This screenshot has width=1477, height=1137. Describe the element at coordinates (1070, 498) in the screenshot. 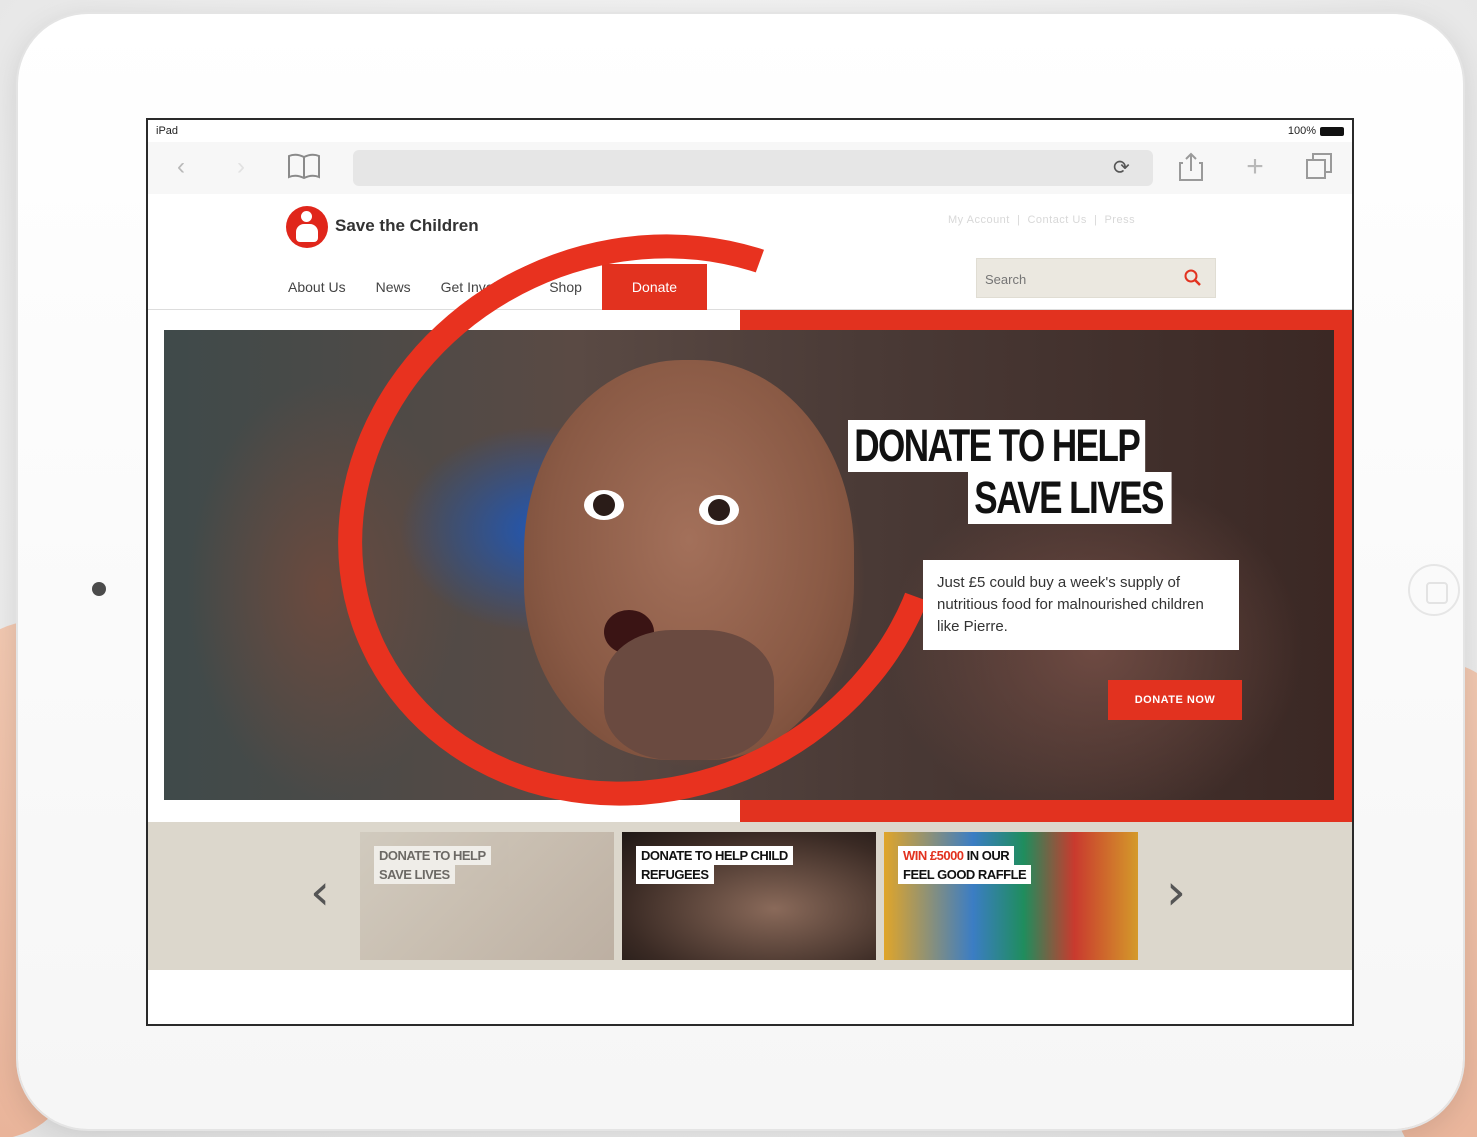

I see `hero-headline-line2: SAVE LIVES` at that location.